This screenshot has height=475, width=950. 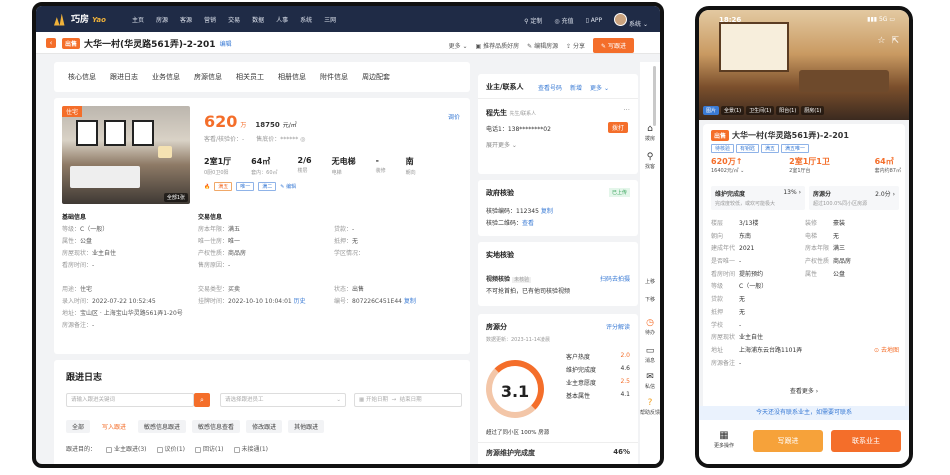 I want to click on view-number-link: 查看号码, so click(x=550, y=87).